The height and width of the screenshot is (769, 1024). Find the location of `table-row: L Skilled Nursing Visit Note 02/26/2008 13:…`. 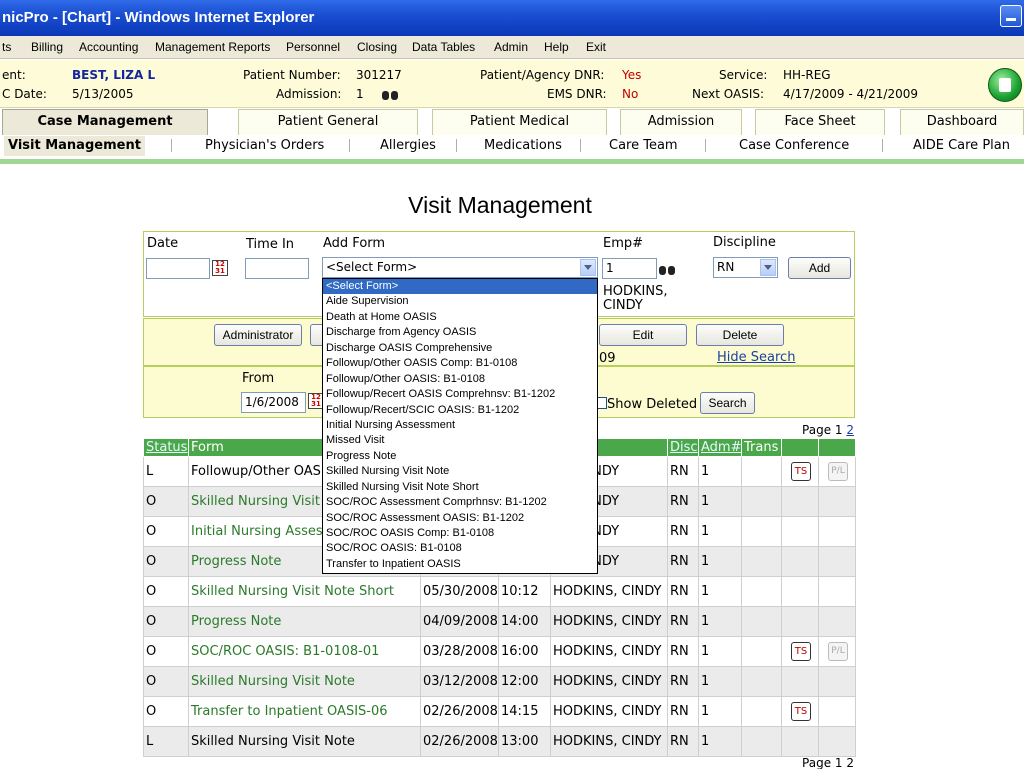

table-row: L Skilled Nursing Visit Note 02/26/2008 13:… is located at coordinates (499, 741).